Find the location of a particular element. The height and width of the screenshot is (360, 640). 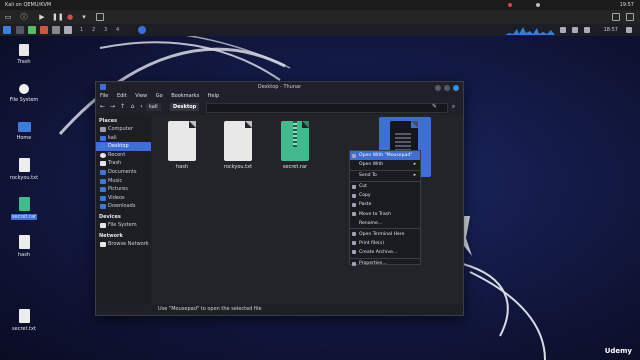

kali-menu-icon is located at coordinates (7, 30).